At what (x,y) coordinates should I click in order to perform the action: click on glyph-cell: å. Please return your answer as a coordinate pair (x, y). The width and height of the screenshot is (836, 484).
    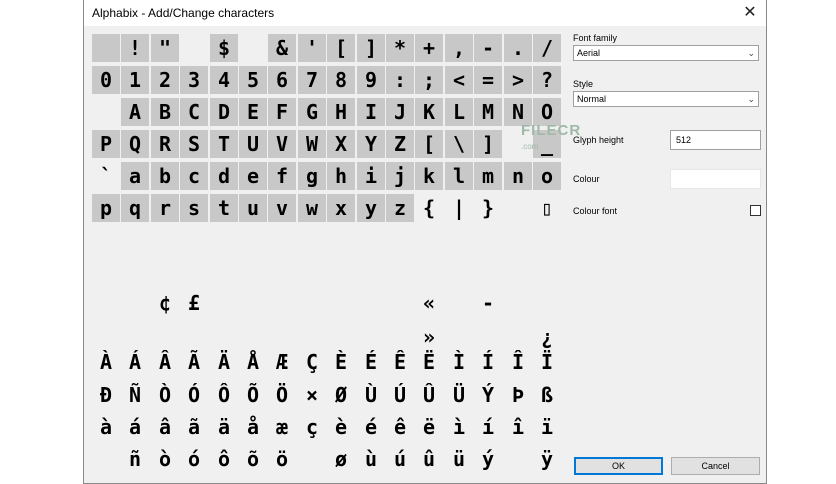
    Looking at the image, I should click on (253, 427).